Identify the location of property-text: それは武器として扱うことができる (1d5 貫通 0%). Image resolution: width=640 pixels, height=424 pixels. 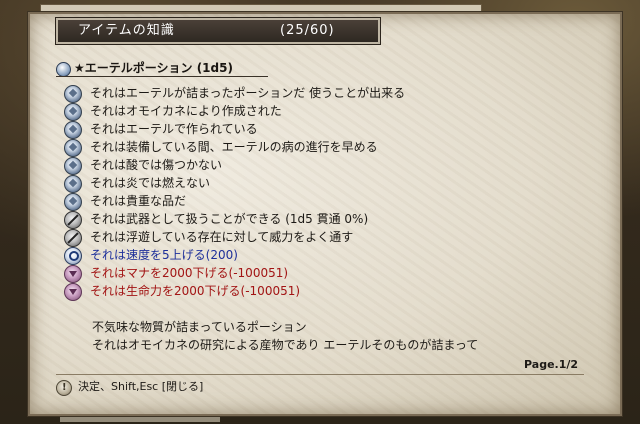
(229, 219).